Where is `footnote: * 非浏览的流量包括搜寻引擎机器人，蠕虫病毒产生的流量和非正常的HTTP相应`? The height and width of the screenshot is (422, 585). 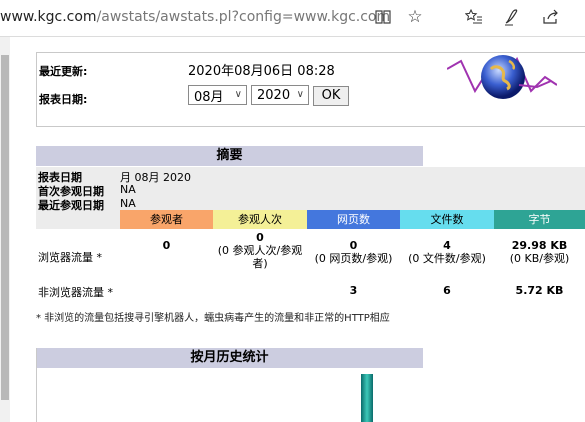 footnote: * 非浏览的流量包括搜寻引擎机器人，蠕虫病毒产生的流量和非正常的HTTP相应 is located at coordinates (213, 318).